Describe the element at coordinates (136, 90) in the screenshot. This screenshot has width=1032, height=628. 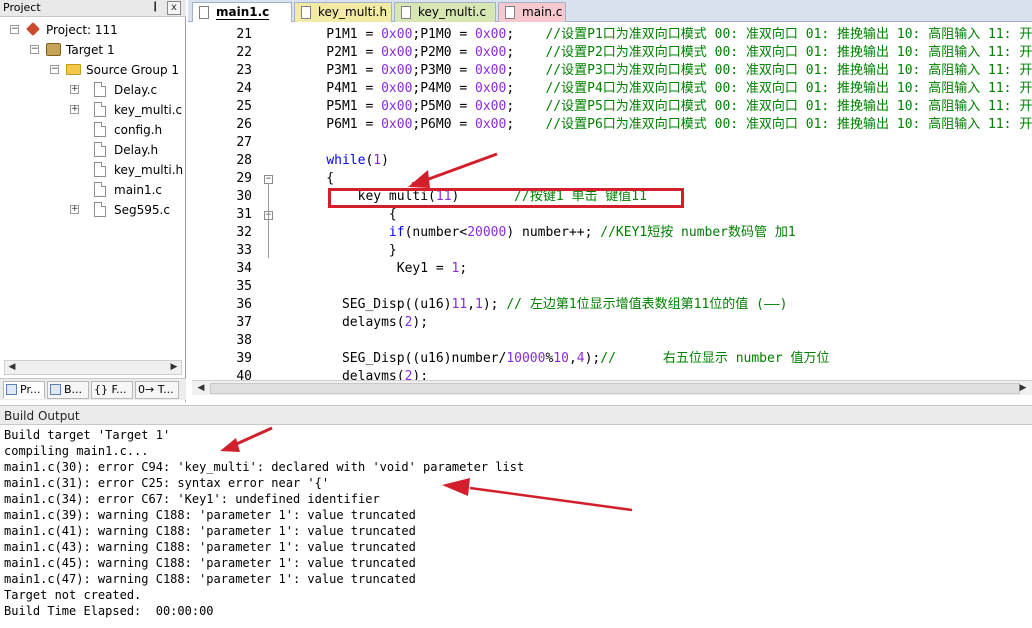
I see `tree-node-label: Delay.c` at that location.